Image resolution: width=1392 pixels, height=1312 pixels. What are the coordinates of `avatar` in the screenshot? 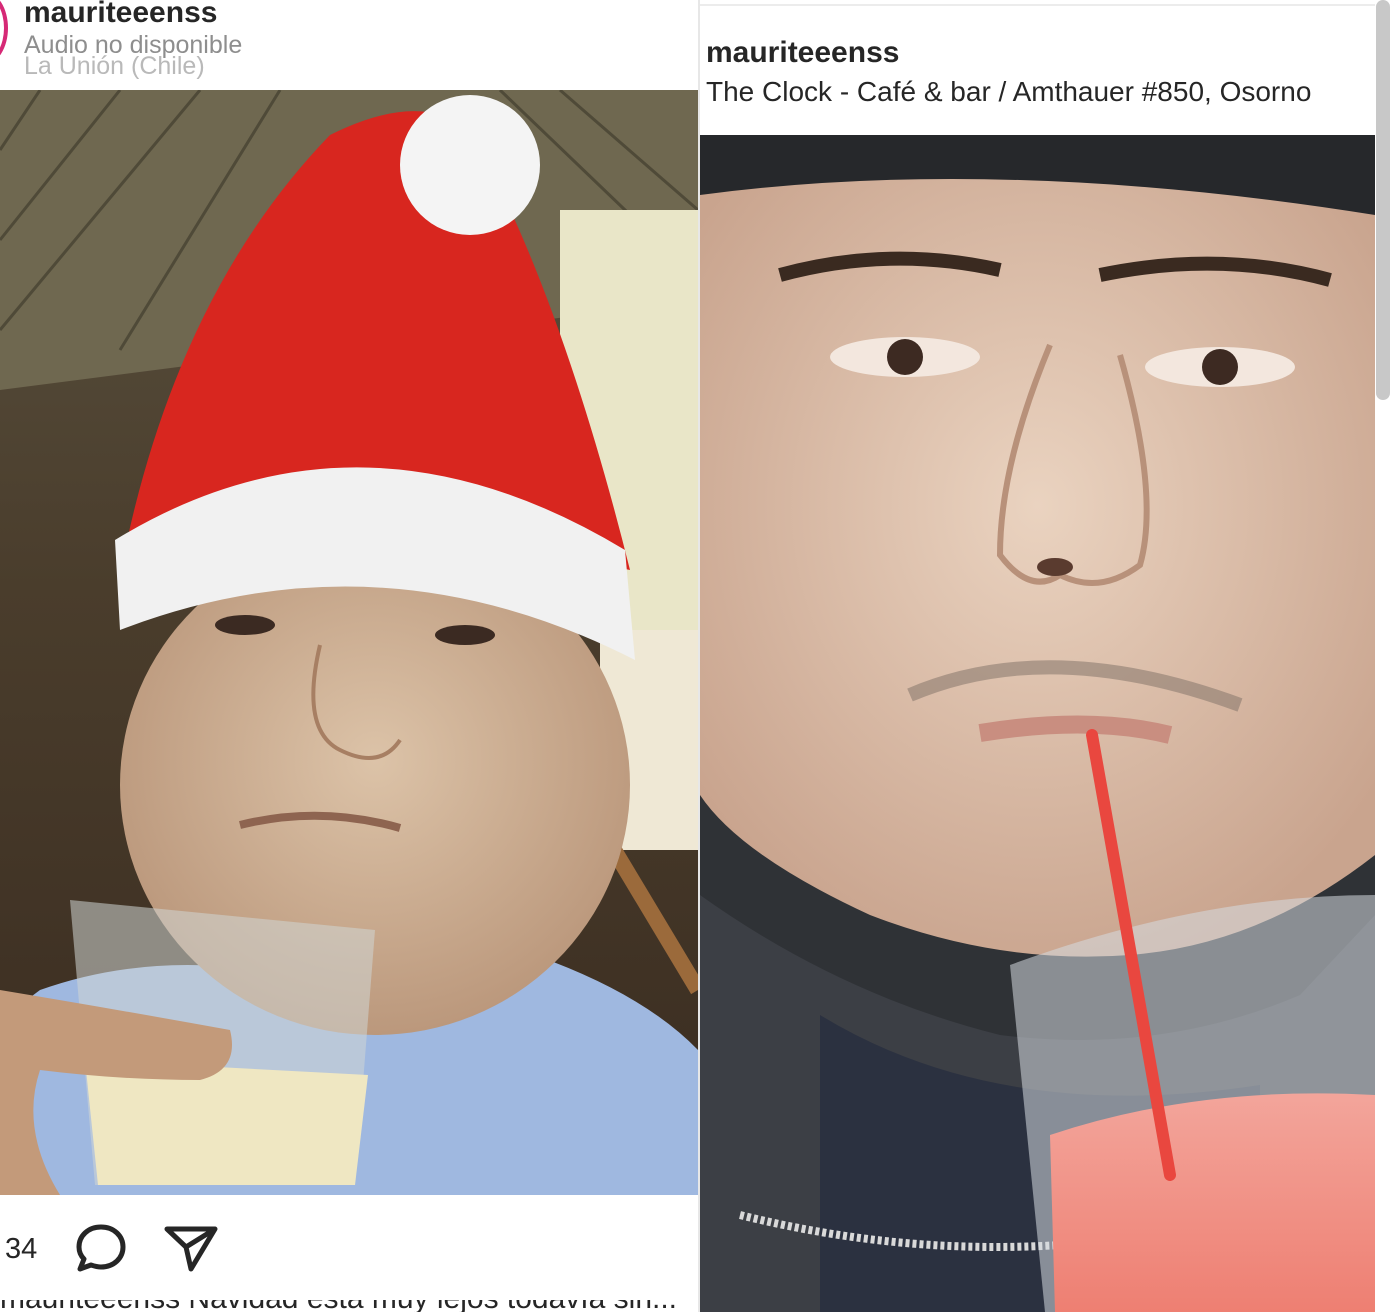 It's located at (4, 32).